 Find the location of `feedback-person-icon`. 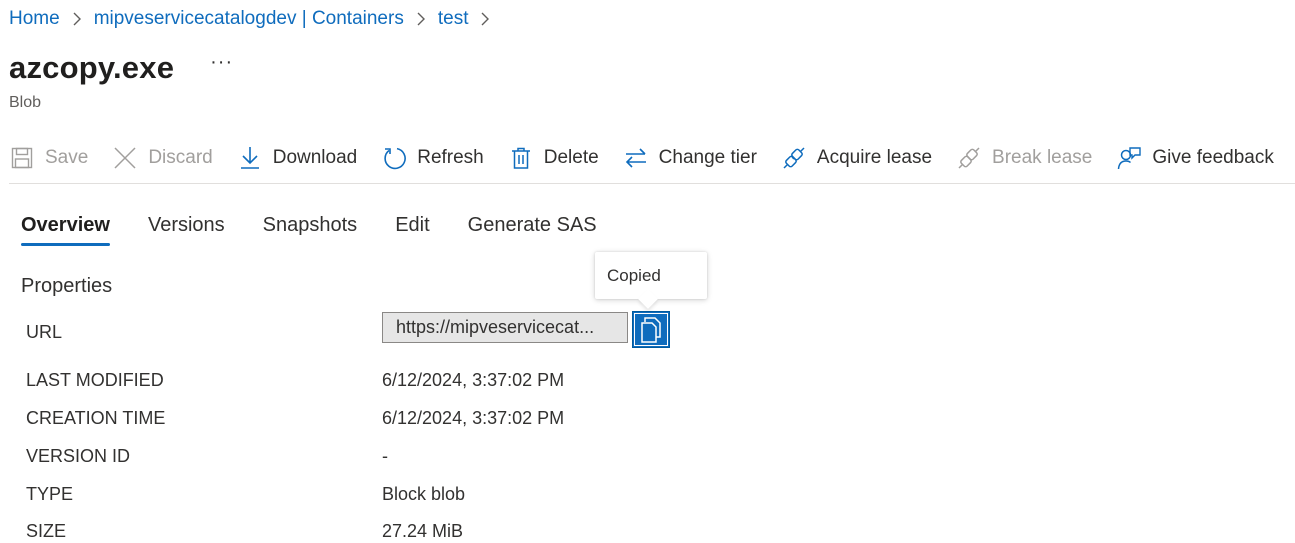

feedback-person-icon is located at coordinates (1129, 158).